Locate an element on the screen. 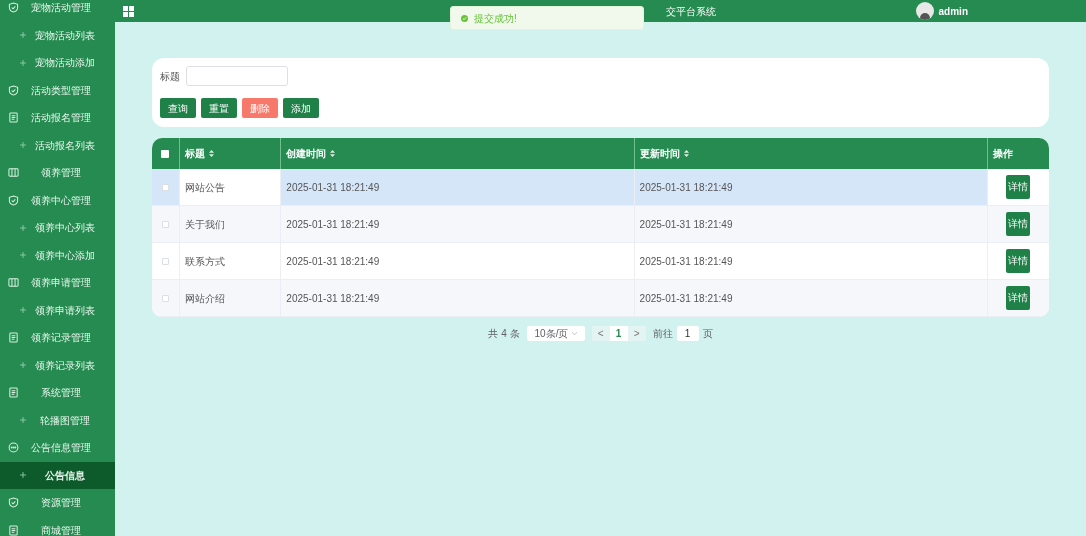 The height and width of the screenshot is (536, 1086). sidebar-item: 公告信息 is located at coordinates (57, 475).